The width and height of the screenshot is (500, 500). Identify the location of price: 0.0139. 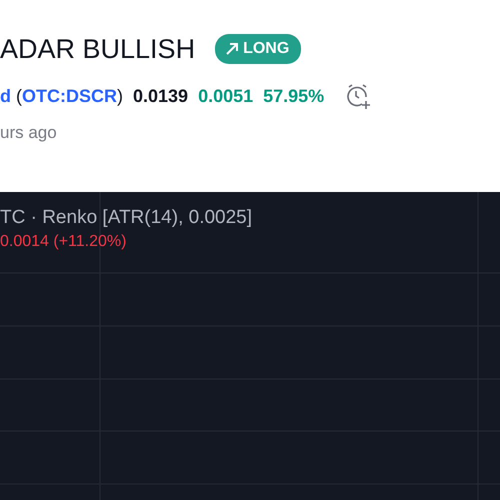
(160, 96).